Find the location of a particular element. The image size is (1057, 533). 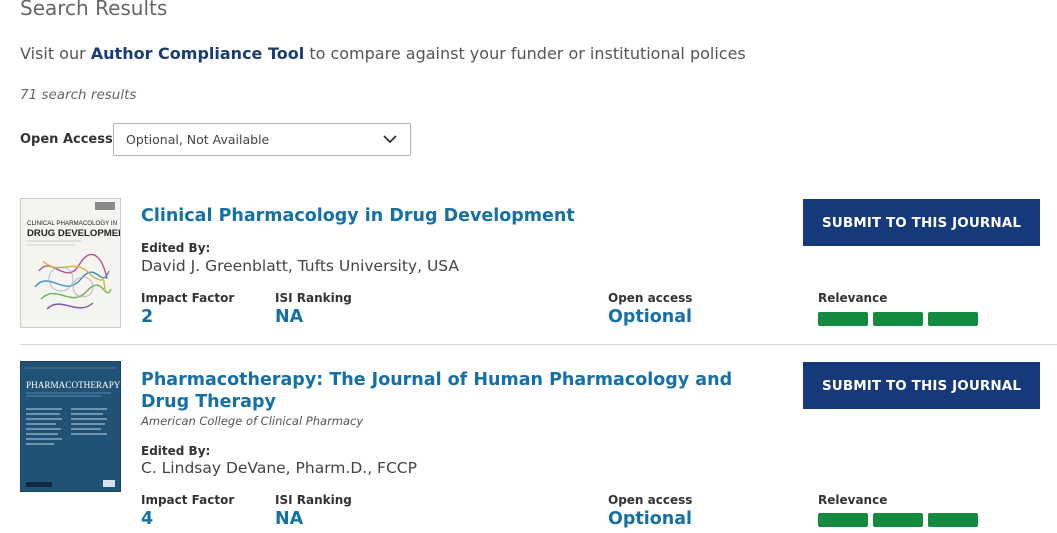

cover-title-line2: DRUG DEVELOPMENT is located at coordinates (73, 233).